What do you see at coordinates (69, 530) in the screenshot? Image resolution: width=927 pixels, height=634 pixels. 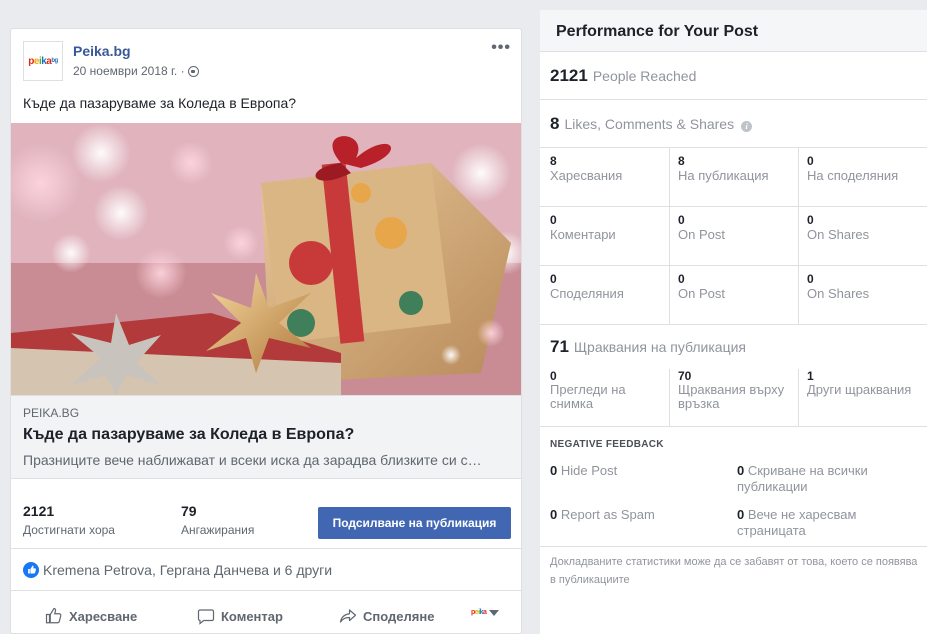 I see `reached-label: Достигнати хора` at bounding box center [69, 530].